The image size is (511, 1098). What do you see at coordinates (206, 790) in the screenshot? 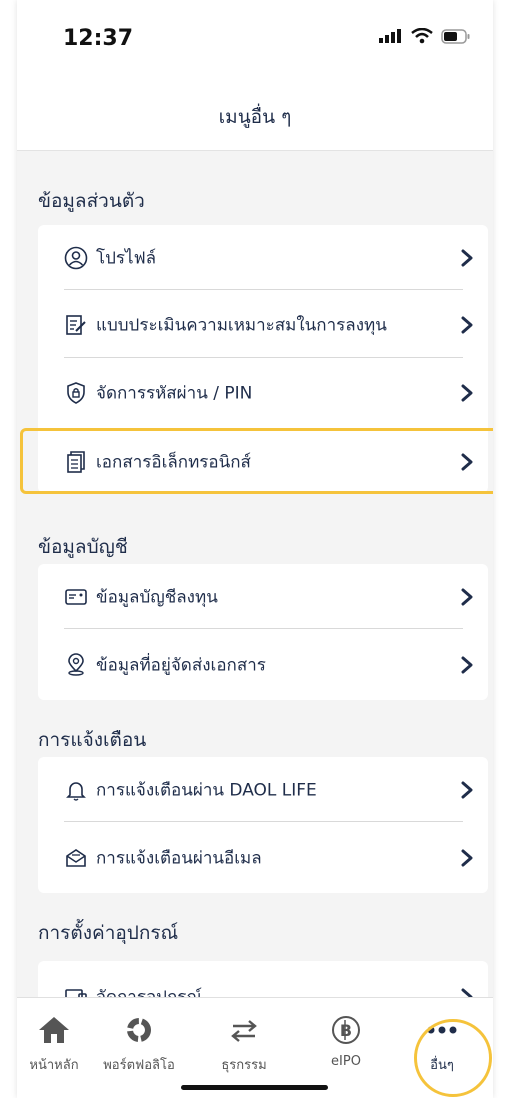
I see `menu-item-label: การแจ้งเตือนผ่าน DAOL LIFE` at bounding box center [206, 790].